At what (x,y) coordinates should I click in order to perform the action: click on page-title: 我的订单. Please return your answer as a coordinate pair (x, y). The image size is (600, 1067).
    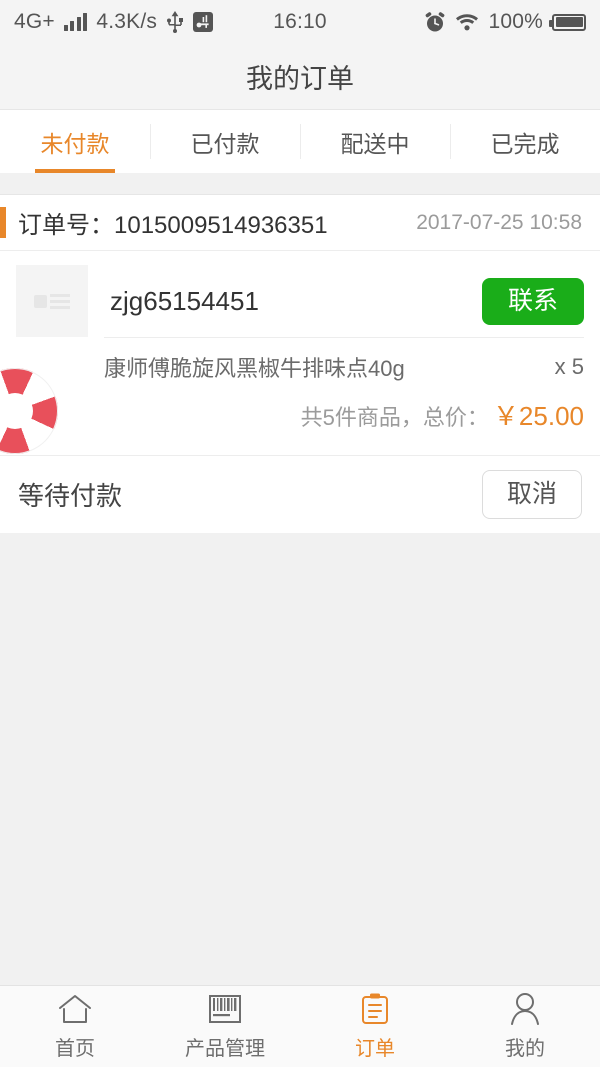
    Looking at the image, I should click on (300, 77).